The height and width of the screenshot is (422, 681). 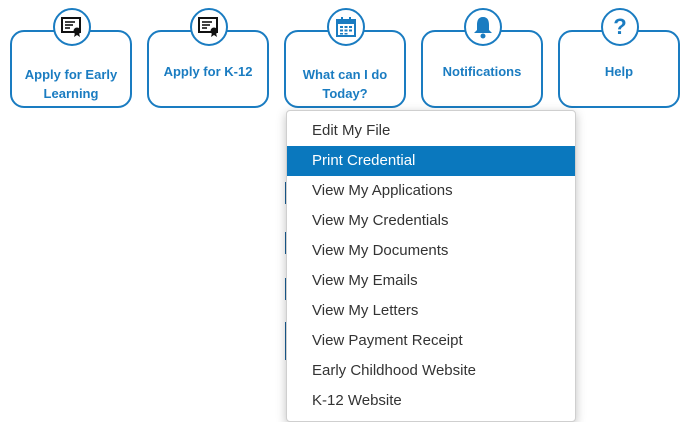 What do you see at coordinates (619, 71) in the screenshot?
I see `tile-label: Help` at bounding box center [619, 71].